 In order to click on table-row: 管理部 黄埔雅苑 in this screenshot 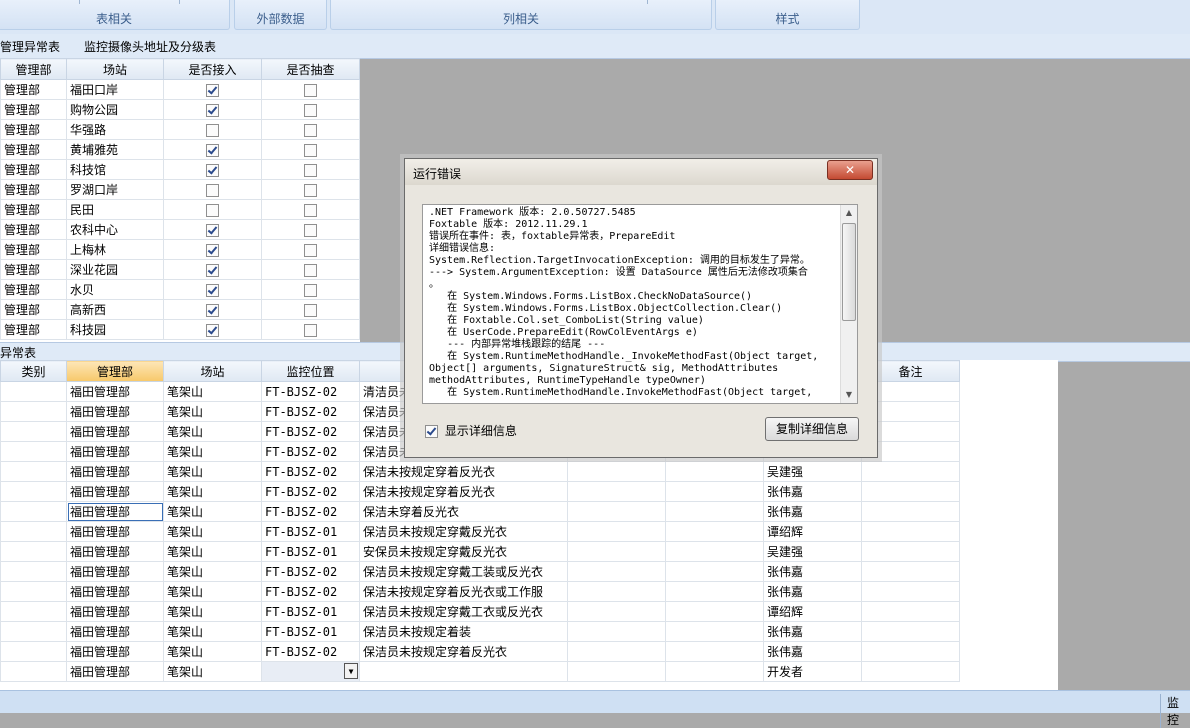, I will do `click(180, 149)`.